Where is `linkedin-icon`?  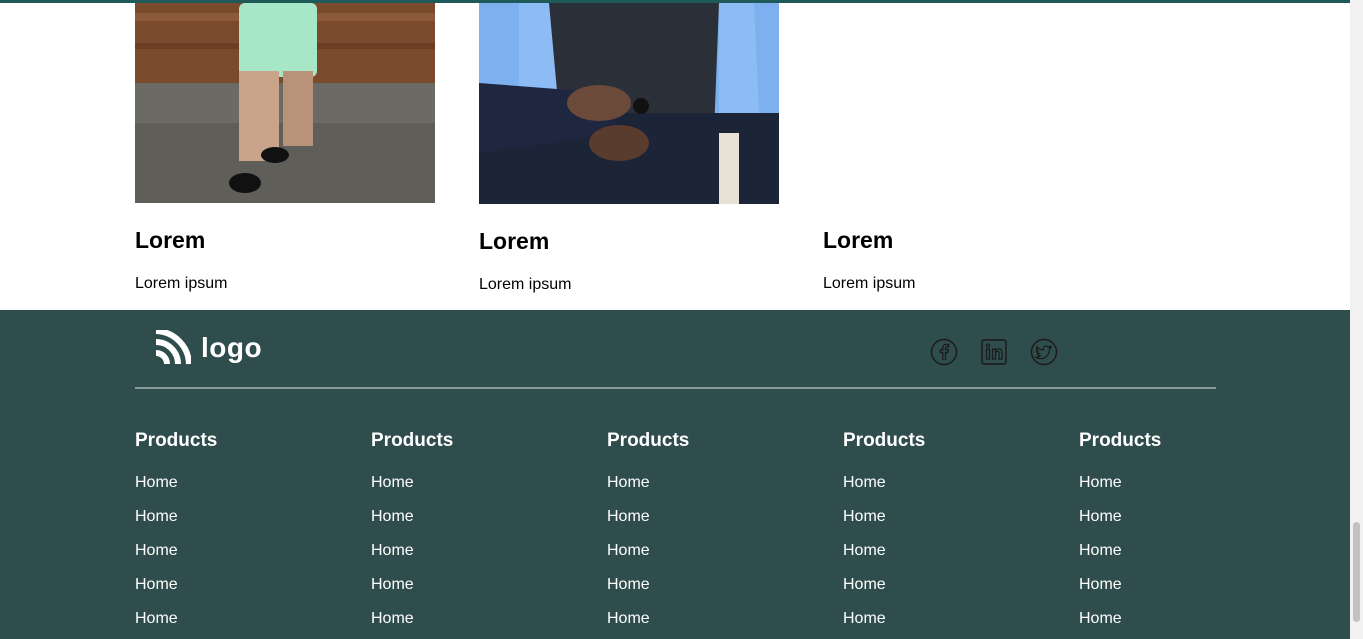 linkedin-icon is located at coordinates (994, 352).